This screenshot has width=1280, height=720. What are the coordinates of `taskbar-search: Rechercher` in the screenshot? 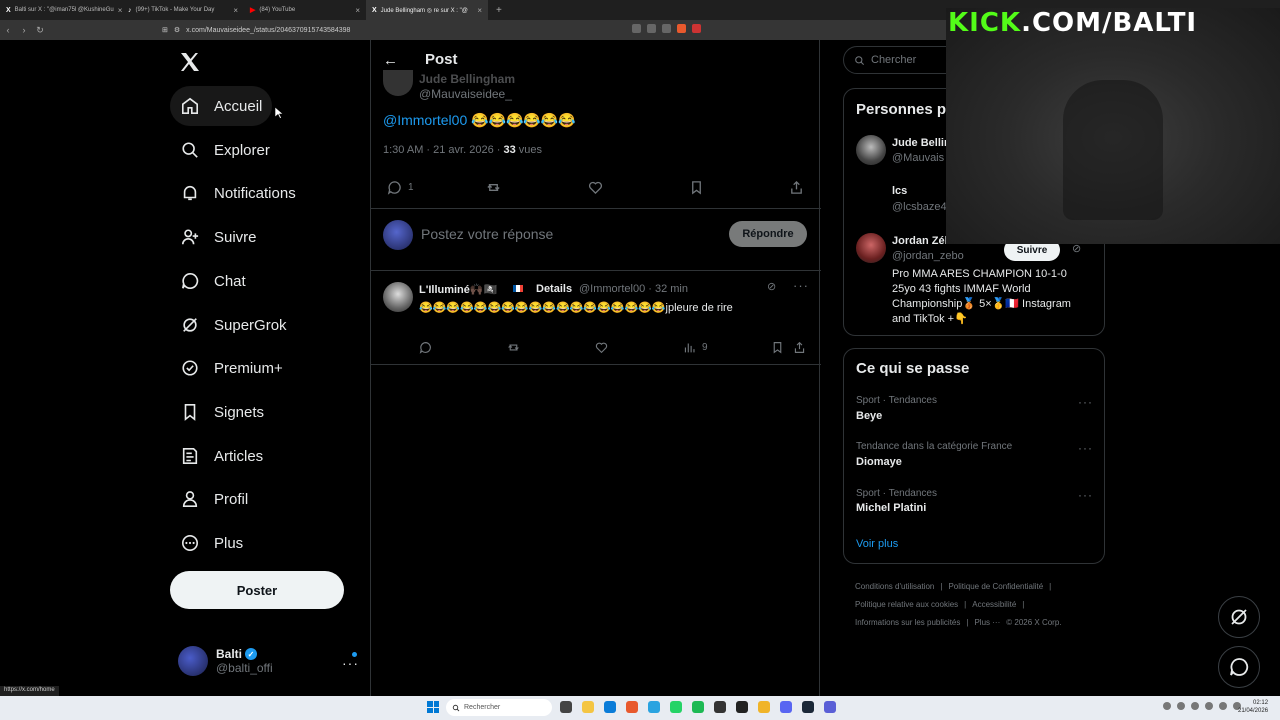 It's located at (499, 707).